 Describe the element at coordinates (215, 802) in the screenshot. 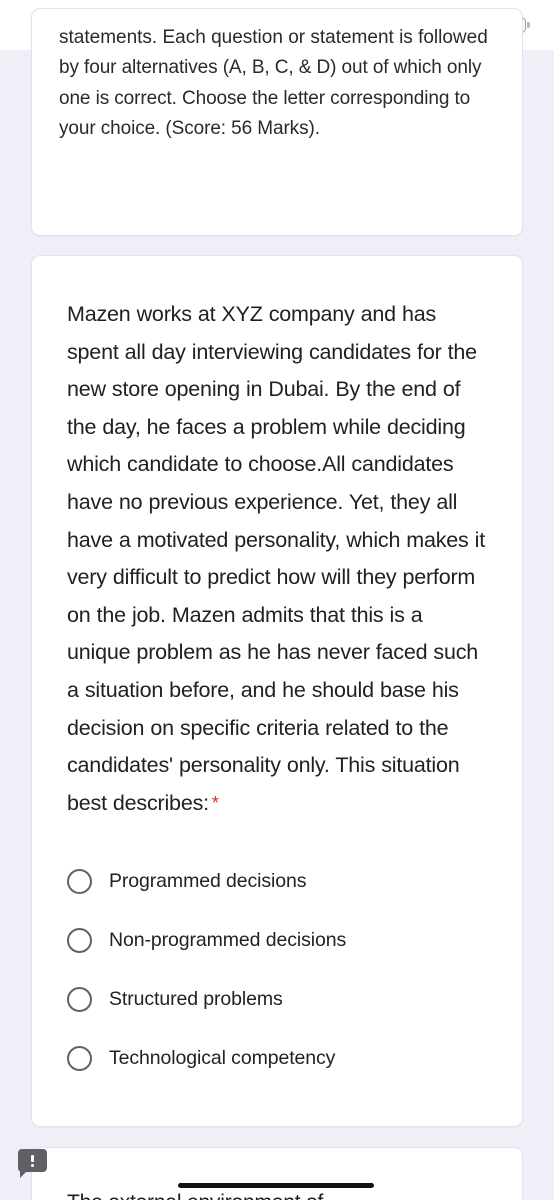

I see `required-asterisk: *` at that location.